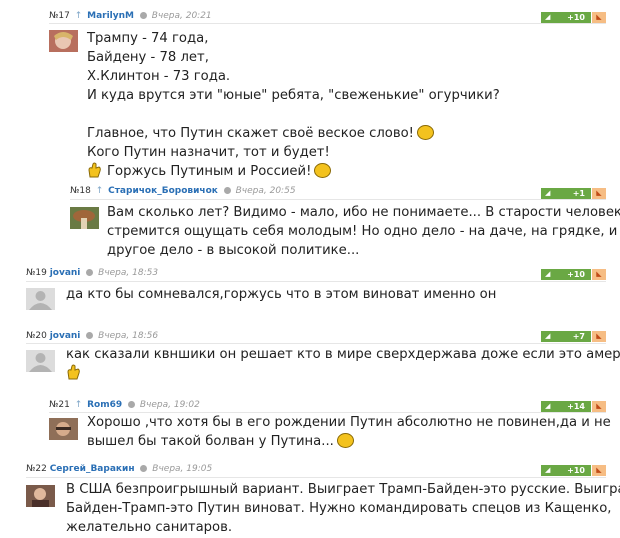 The image size is (620, 538). I want to click on comment-line-wrap, so click(343, 373).